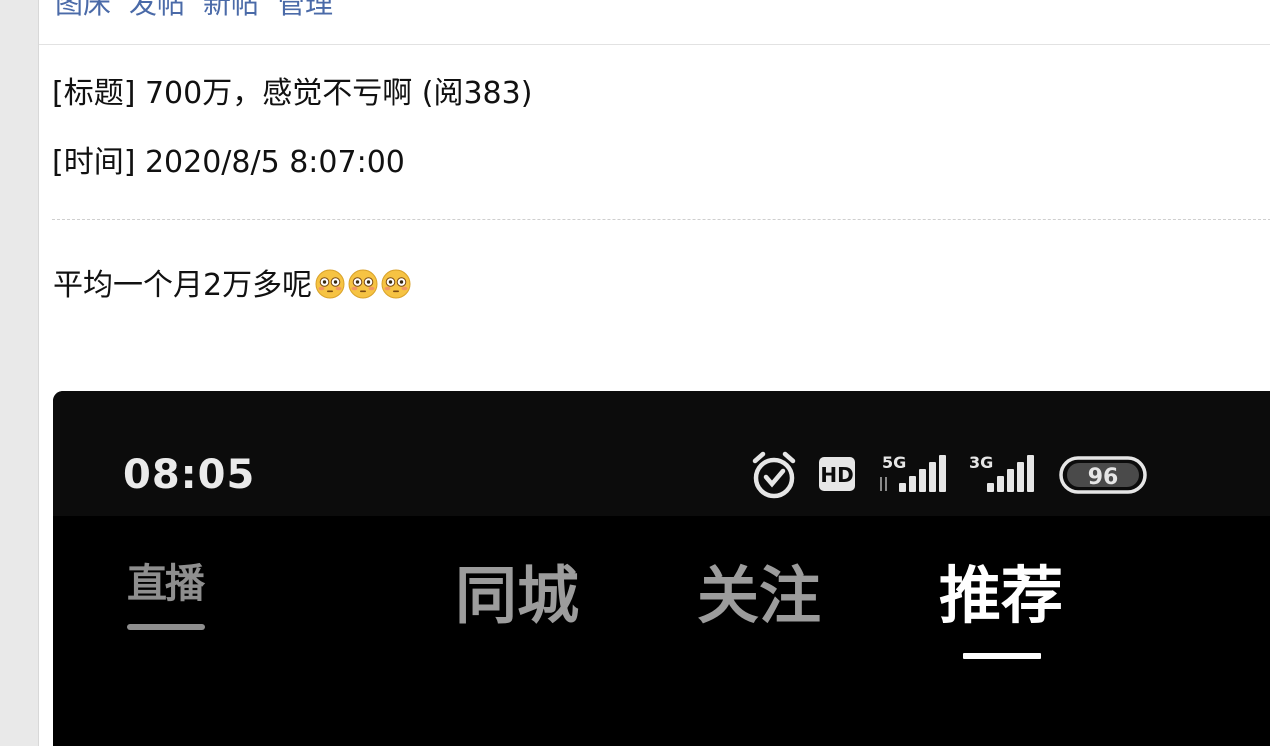 Image resolution: width=1270 pixels, height=746 pixels. Describe the element at coordinates (1001, 596) in the screenshot. I see `tab-recommend: 推荐` at that location.